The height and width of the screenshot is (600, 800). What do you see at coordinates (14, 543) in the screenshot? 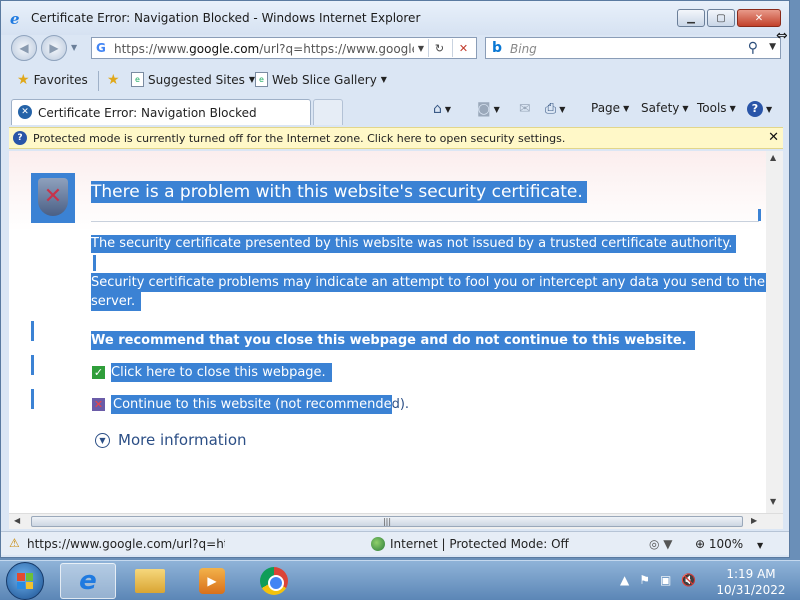
I see `security-warning-icon: ⚠` at bounding box center [14, 543].